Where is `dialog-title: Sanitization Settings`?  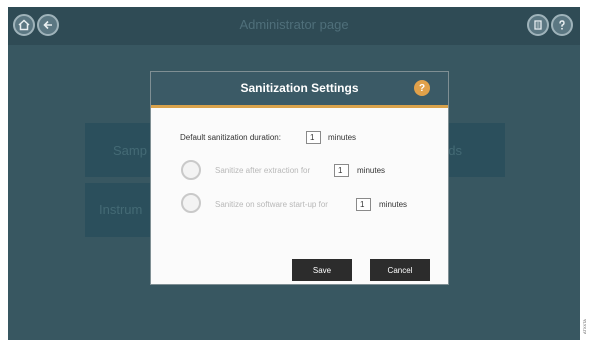 dialog-title: Sanitization Settings is located at coordinates (299, 88).